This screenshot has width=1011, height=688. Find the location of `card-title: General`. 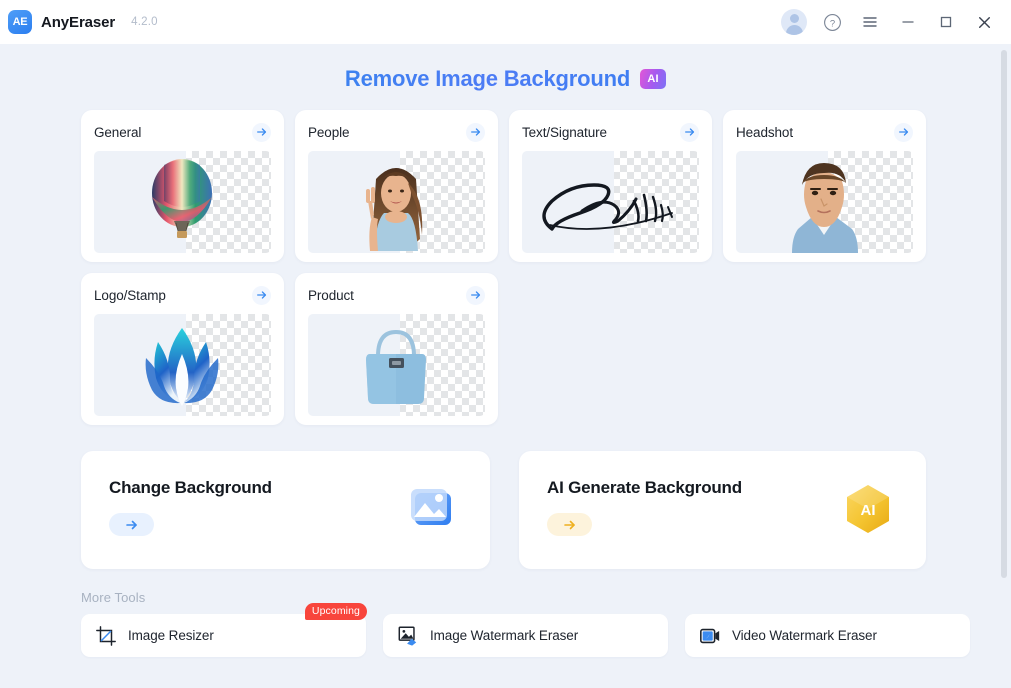

card-title: General is located at coordinates (118, 132).